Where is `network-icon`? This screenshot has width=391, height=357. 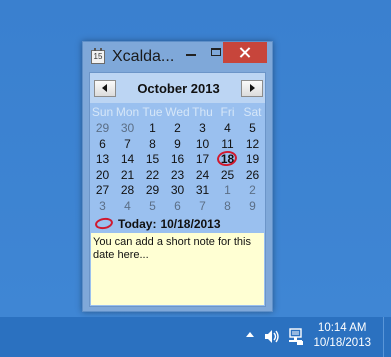 network-icon is located at coordinates (295, 336).